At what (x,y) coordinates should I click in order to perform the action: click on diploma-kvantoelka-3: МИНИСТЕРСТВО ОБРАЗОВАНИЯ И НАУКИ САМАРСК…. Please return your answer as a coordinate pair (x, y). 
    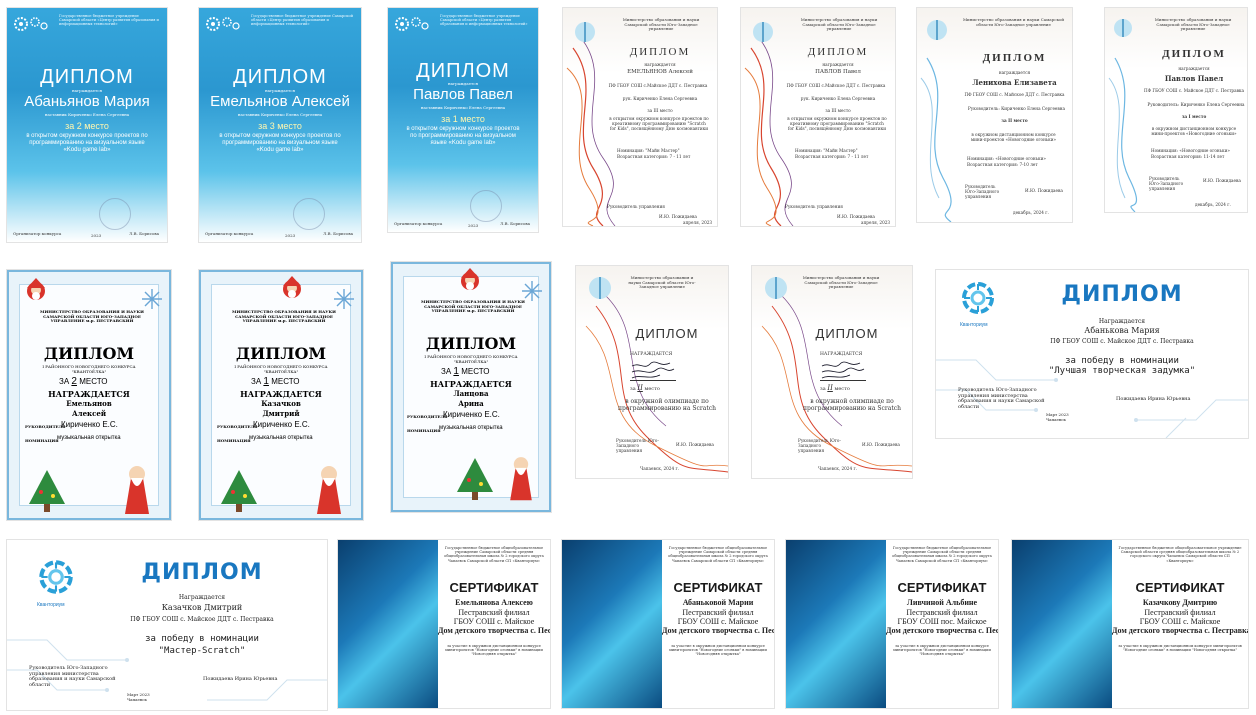
    Looking at the image, I should click on (471, 387).